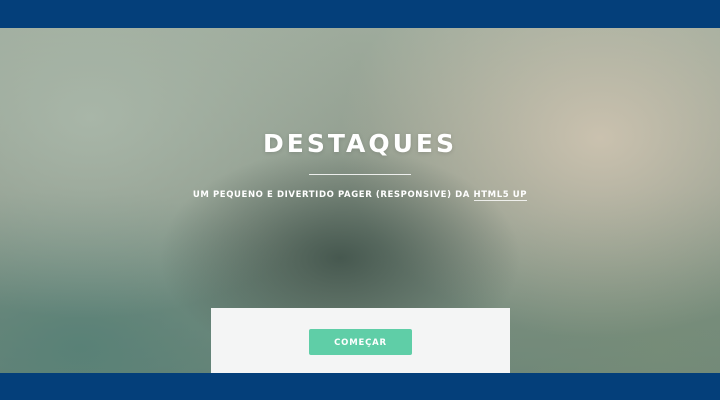 The height and width of the screenshot is (400, 720). What do you see at coordinates (360, 174) in the screenshot?
I see `title-divider` at bounding box center [360, 174].